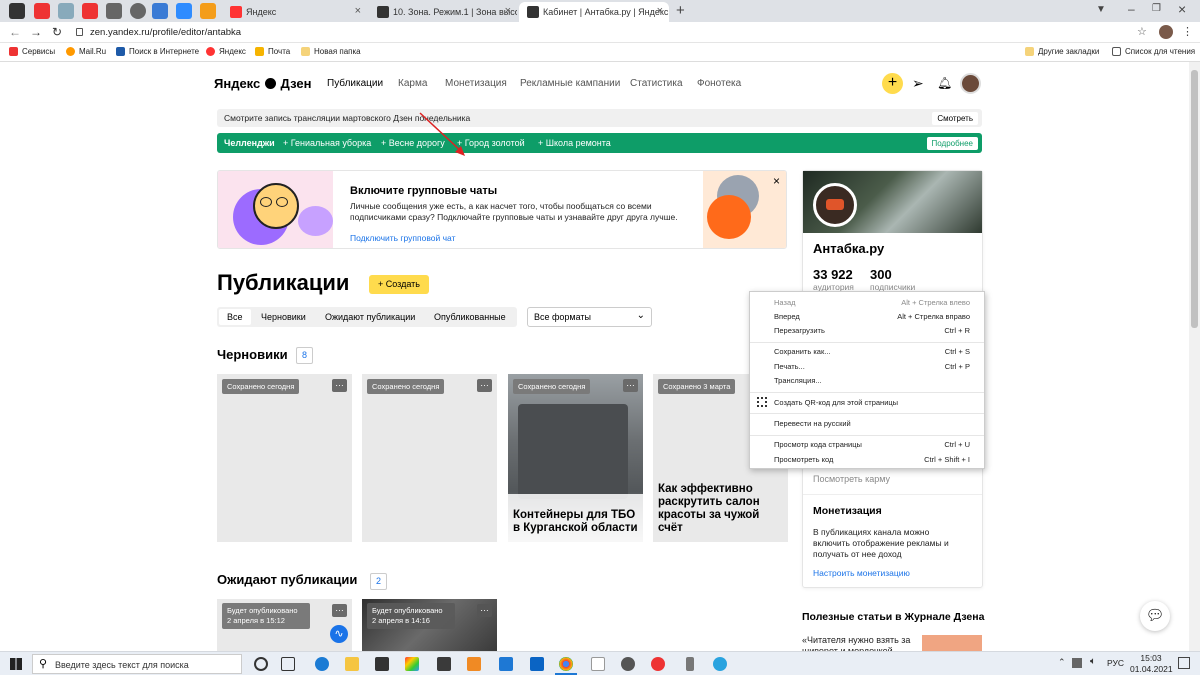 The image size is (1200, 675). Describe the element at coordinates (598, 664) in the screenshot. I see `notepad-icon` at that location.